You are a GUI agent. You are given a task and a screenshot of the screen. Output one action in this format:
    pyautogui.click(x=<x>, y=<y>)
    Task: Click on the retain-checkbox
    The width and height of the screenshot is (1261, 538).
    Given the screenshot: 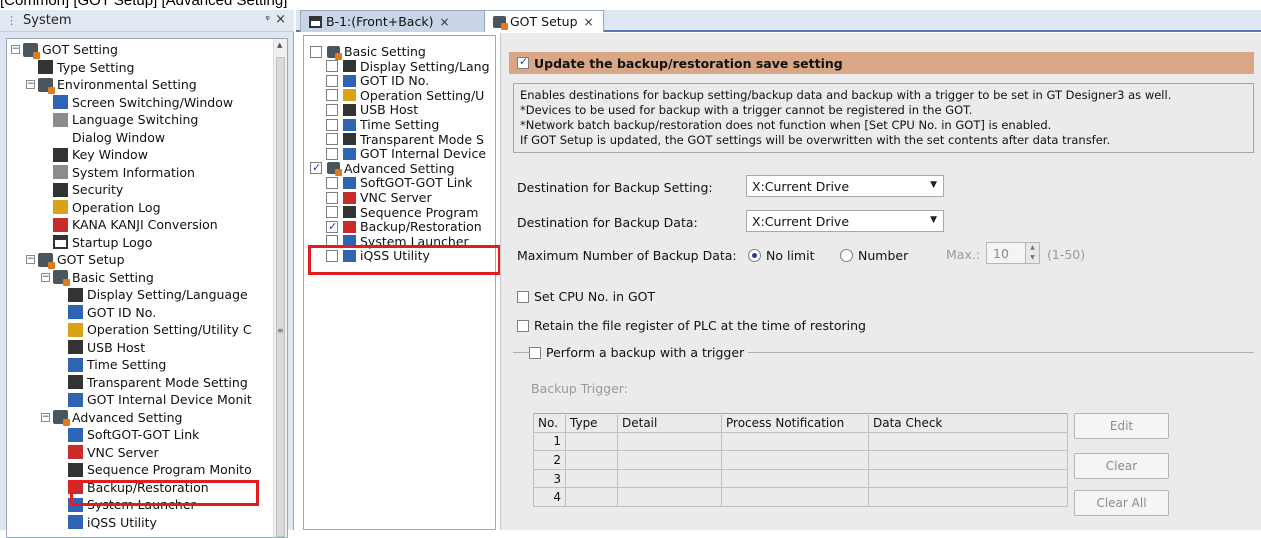 What is the action you would take?
    pyautogui.click(x=523, y=325)
    